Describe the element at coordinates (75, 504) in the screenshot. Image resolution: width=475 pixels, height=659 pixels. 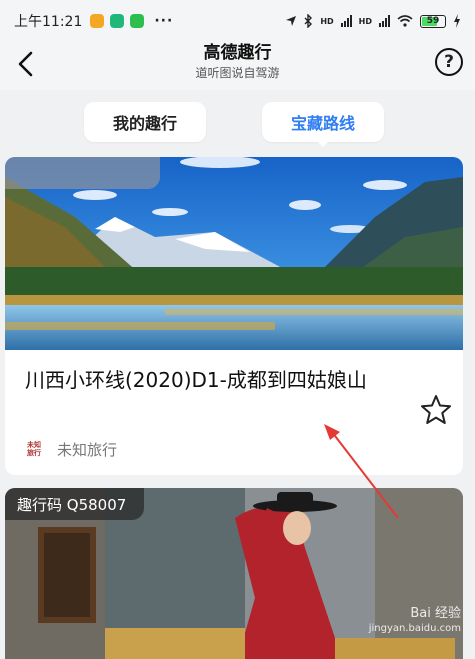
I see `trip-code-badge-2: 趣行码 Q58007` at that location.